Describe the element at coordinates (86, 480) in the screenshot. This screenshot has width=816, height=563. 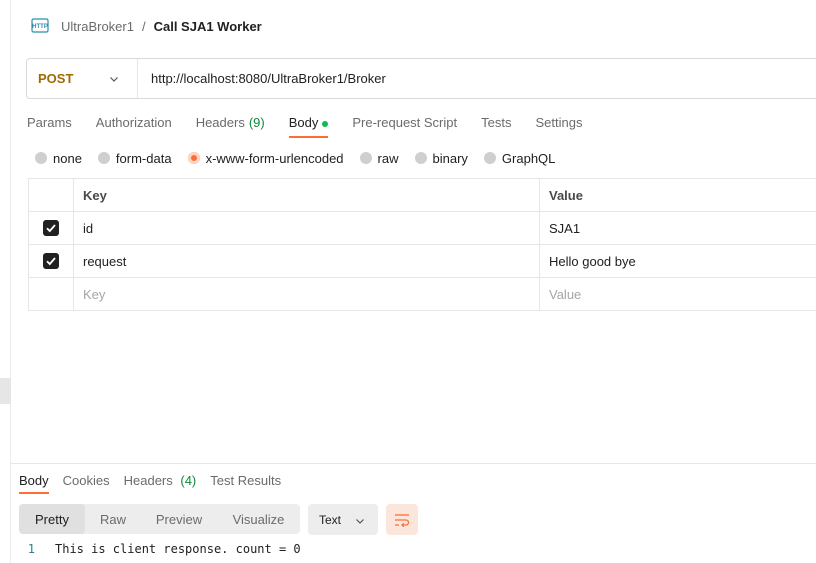
I see `response-tab-cookies-label: Cookies` at that location.